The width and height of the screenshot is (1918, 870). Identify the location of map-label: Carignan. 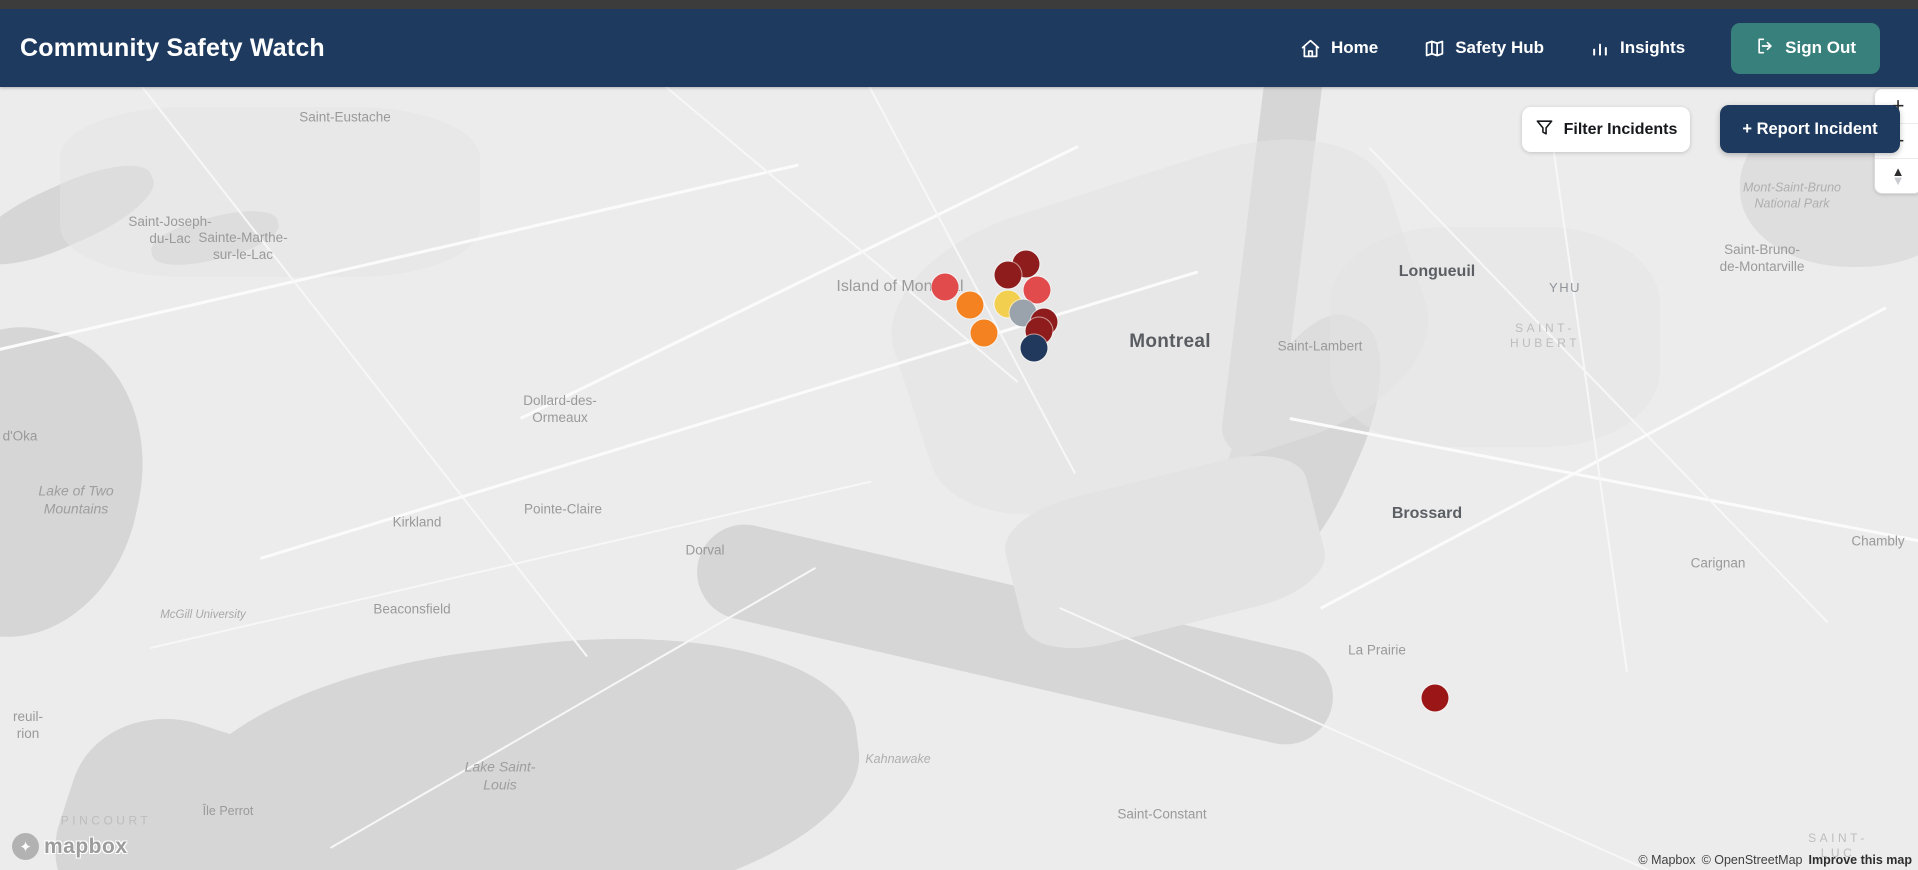
(1718, 563).